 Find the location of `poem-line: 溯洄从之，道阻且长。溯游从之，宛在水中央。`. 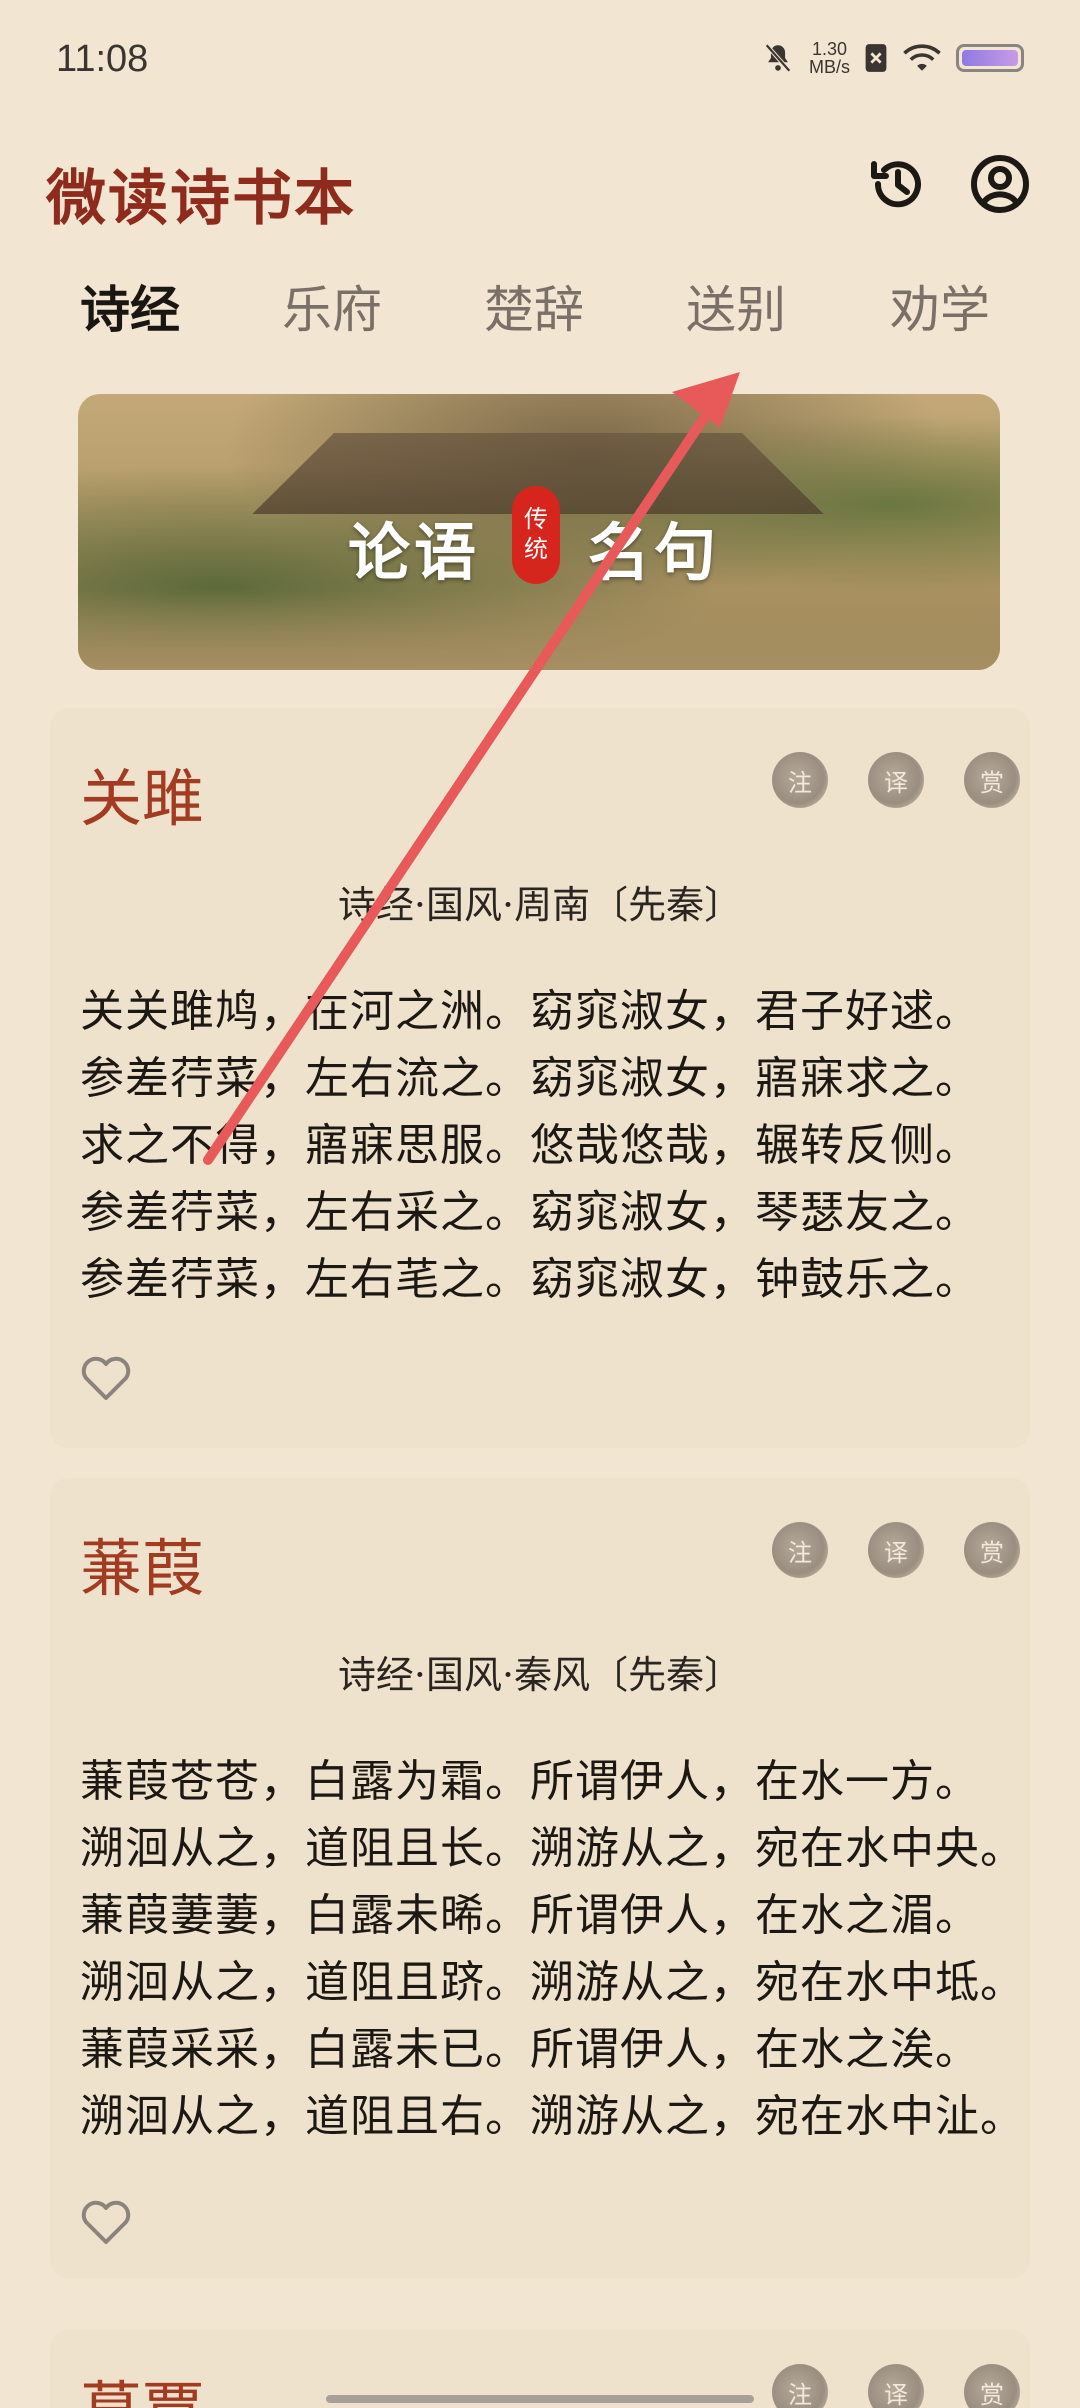

poem-line: 溯洄从之，道阻且长。溯游从之，宛在水中央。 is located at coordinates (552, 1848).